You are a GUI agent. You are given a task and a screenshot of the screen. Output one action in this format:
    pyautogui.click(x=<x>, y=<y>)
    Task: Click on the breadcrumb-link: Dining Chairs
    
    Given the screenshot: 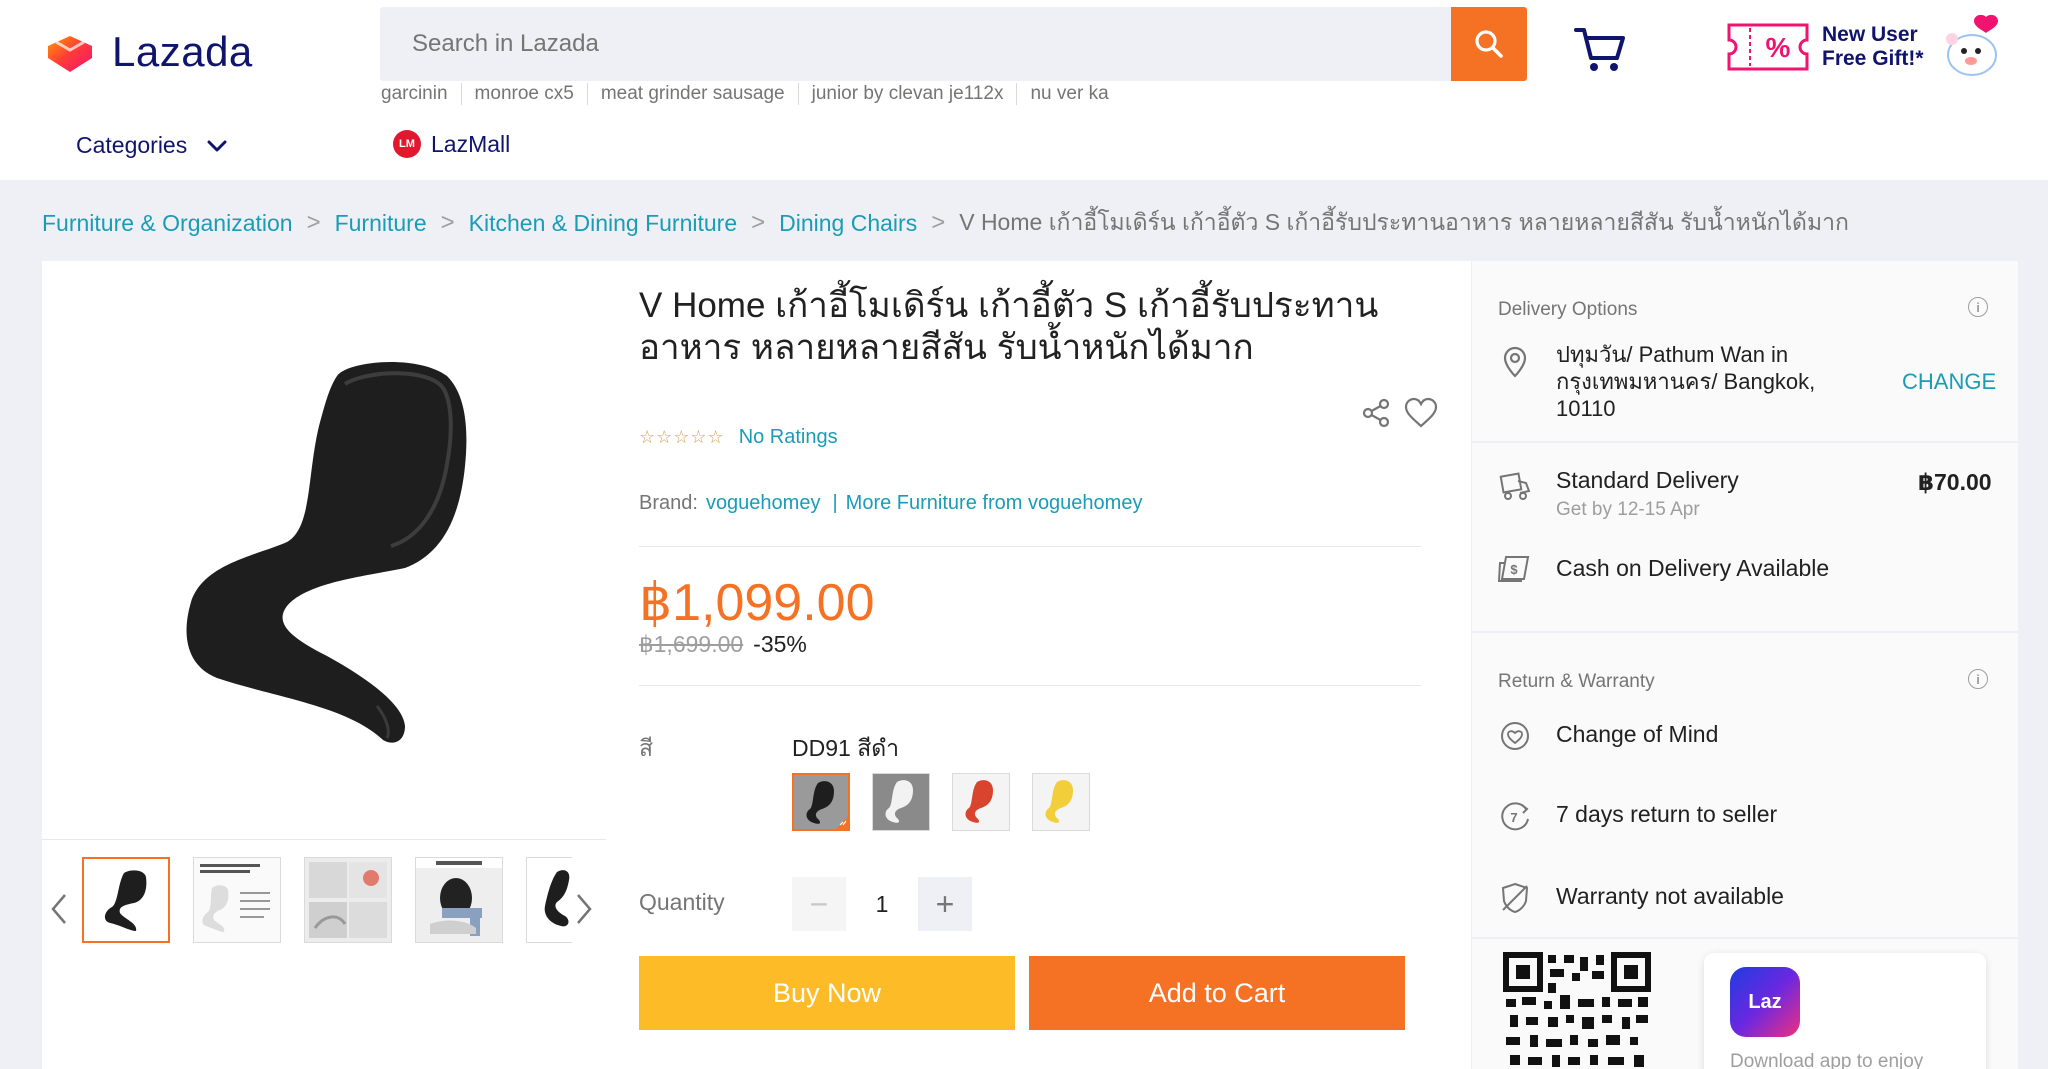 What is the action you would take?
    pyautogui.click(x=848, y=223)
    